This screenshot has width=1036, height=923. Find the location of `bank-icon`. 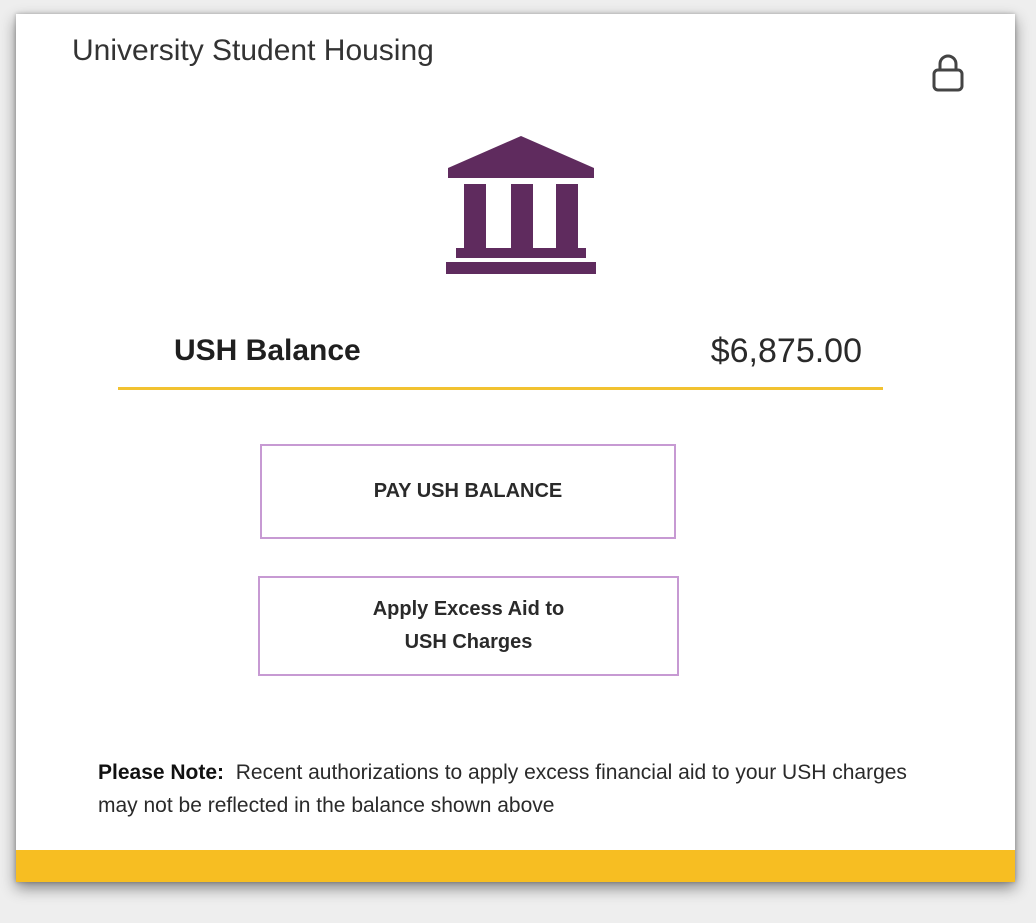

bank-icon is located at coordinates (521, 205).